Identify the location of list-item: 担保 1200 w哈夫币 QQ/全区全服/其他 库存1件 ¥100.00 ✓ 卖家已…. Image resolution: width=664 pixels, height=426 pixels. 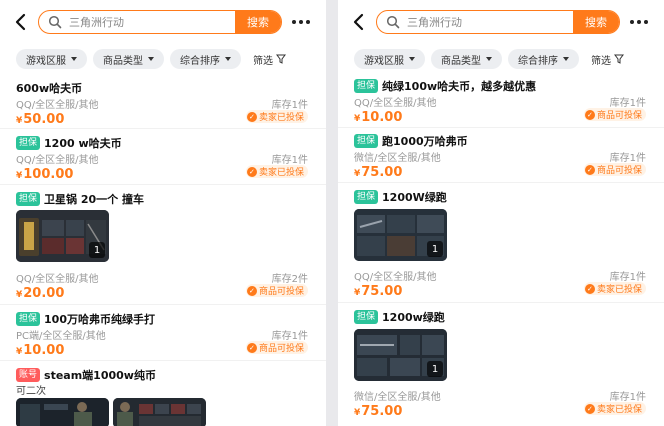
(163, 157).